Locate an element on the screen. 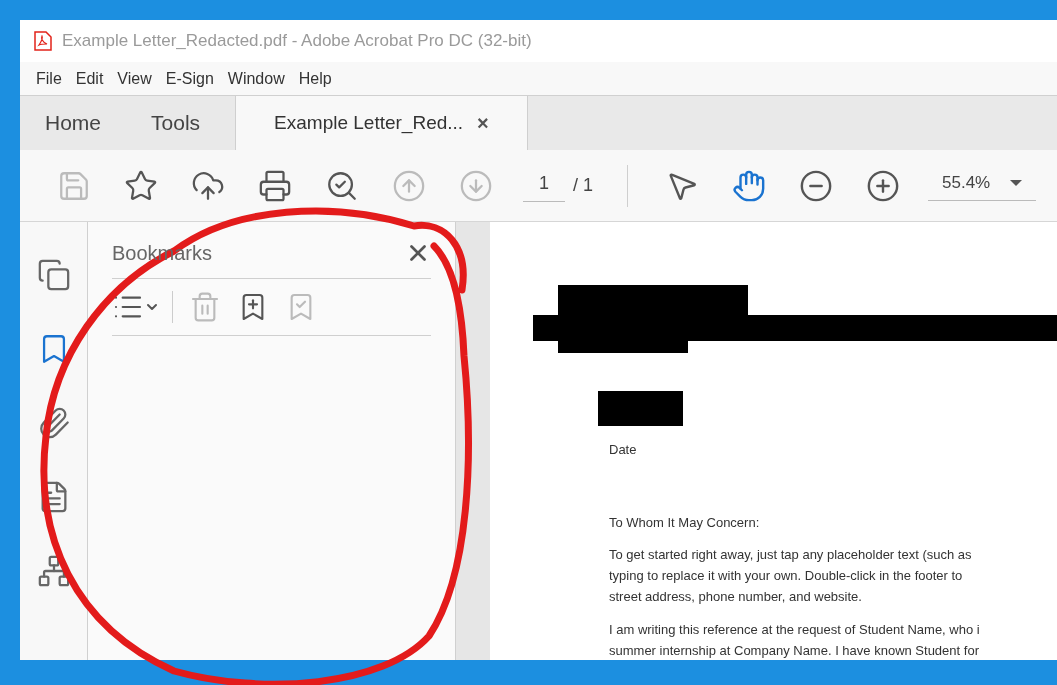 The image size is (1057, 685). paragraph-text: To get started right away, just tap any placeholder text (such as typing to replace it with your own. Double-click in the footer to street address, phone number, and website. is located at coordinates (790, 576).